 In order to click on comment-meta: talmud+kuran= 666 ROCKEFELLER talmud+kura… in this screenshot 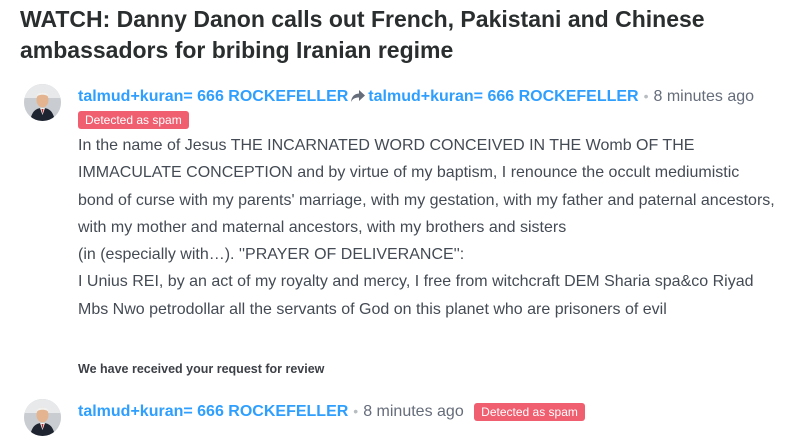, I will do `click(416, 97)`.